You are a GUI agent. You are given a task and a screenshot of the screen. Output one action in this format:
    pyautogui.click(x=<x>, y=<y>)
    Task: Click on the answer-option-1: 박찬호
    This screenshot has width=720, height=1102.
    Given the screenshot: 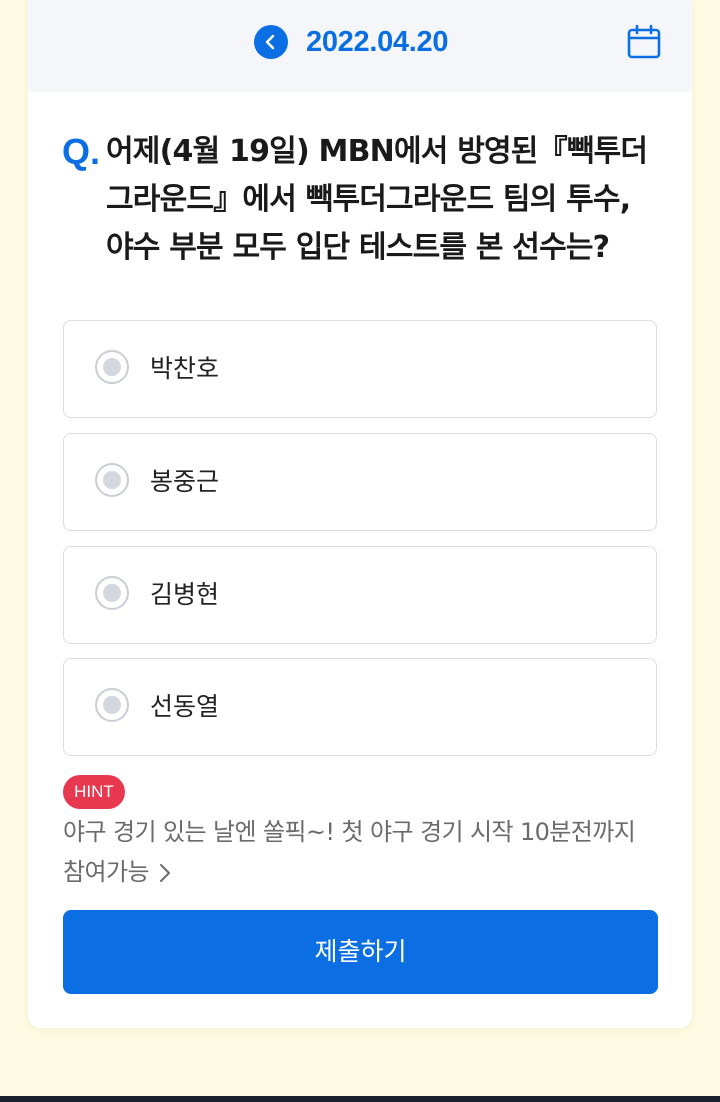 What is the action you would take?
    pyautogui.click(x=360, y=369)
    